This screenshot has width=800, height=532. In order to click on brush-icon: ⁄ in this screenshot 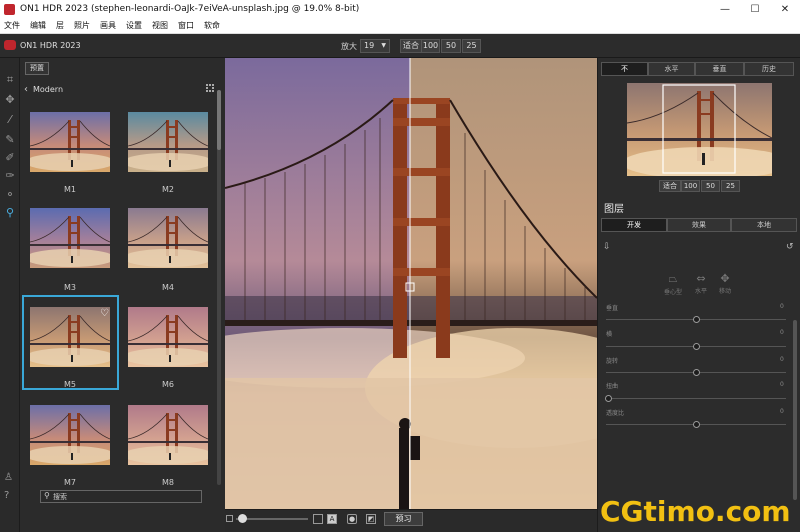, I will do `click(10, 120)`.